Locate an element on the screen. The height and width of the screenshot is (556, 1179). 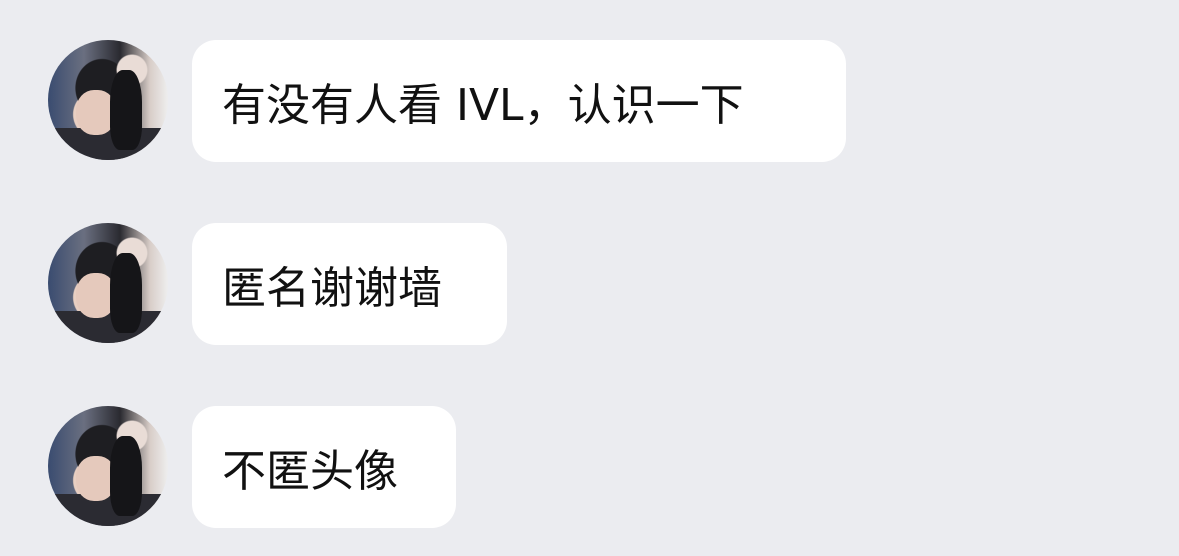
message-bubble: 匿名谢谢墙 is located at coordinates (349, 284).